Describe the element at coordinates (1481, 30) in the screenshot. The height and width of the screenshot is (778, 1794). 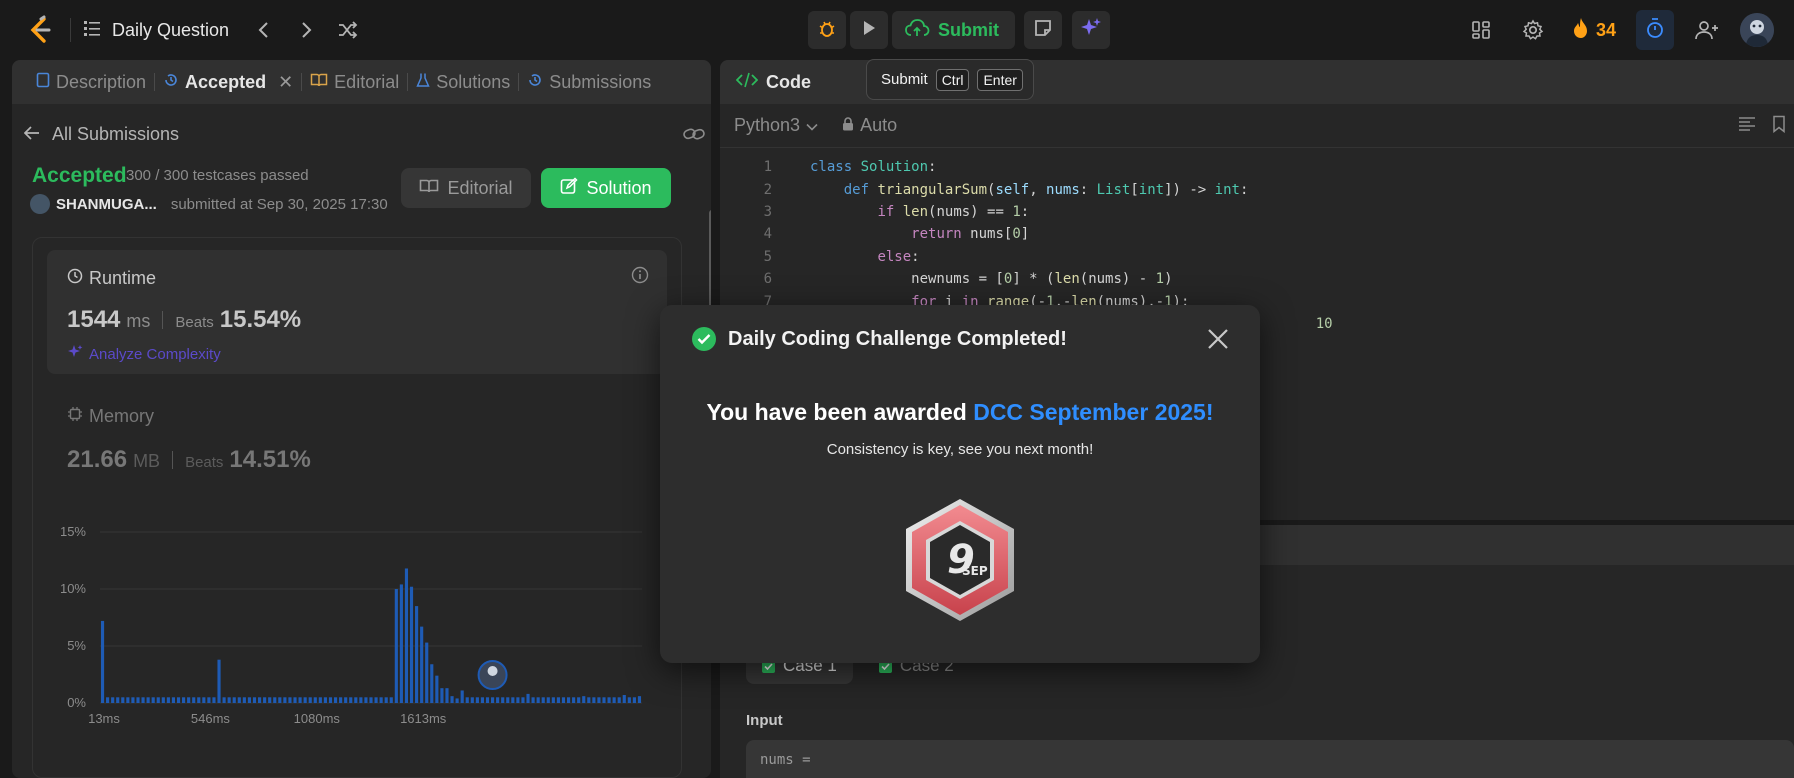
I see `layout-icon` at that location.